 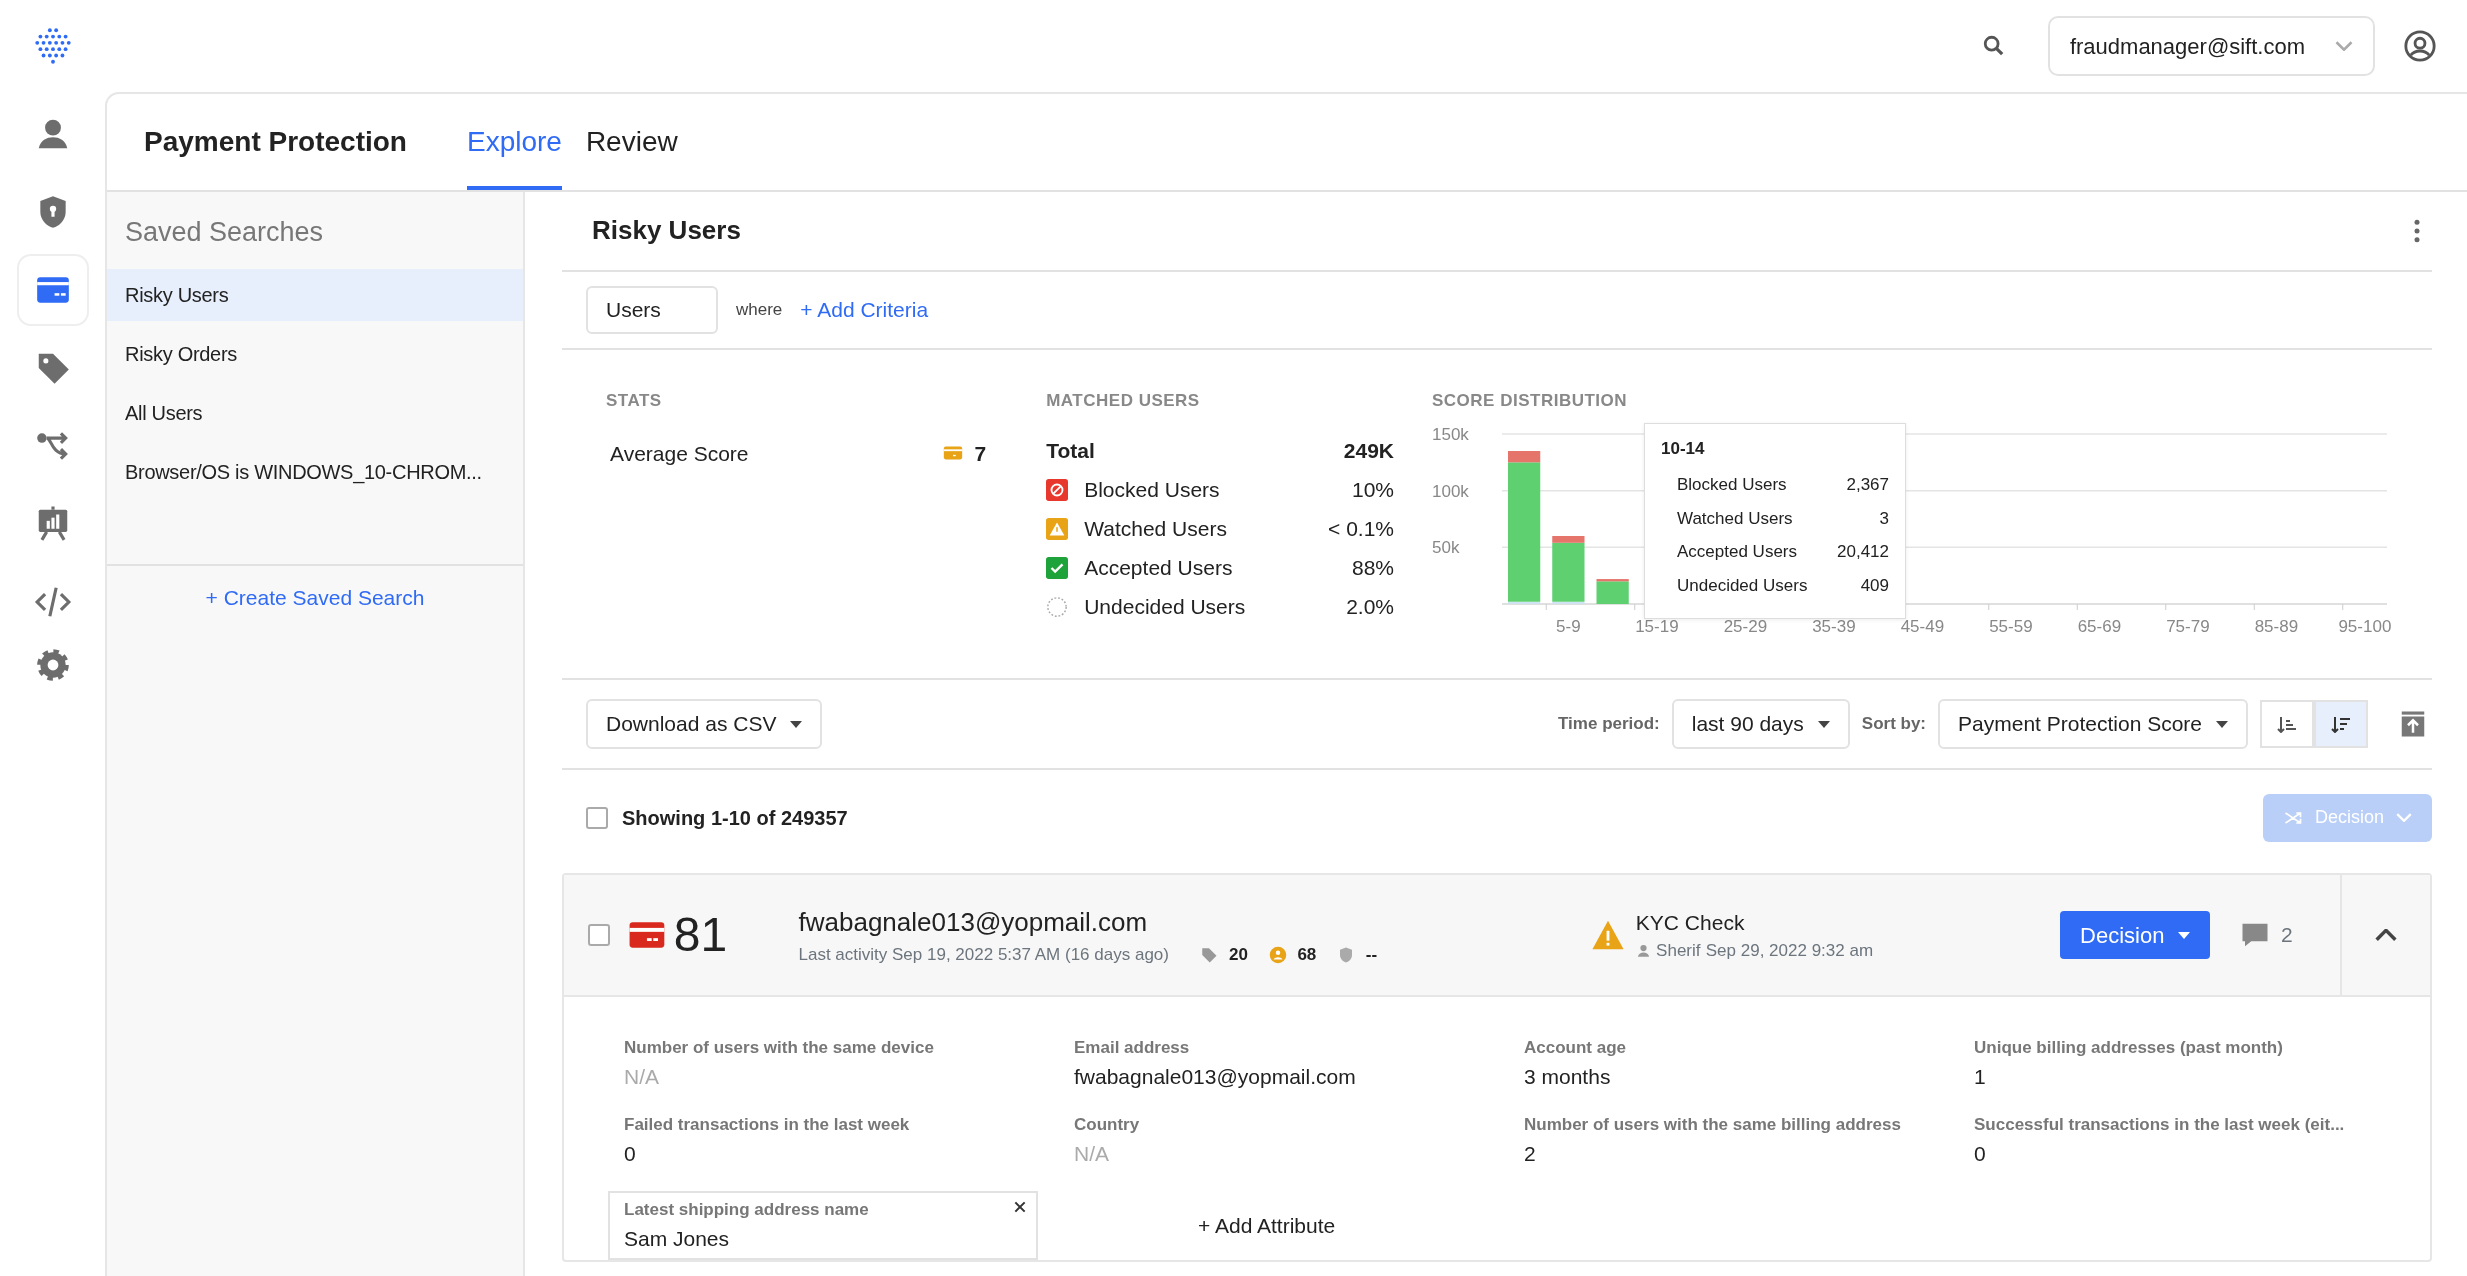 What do you see at coordinates (767, 1125) in the screenshot?
I see `attribute-label: Failed transactions in the last week` at bounding box center [767, 1125].